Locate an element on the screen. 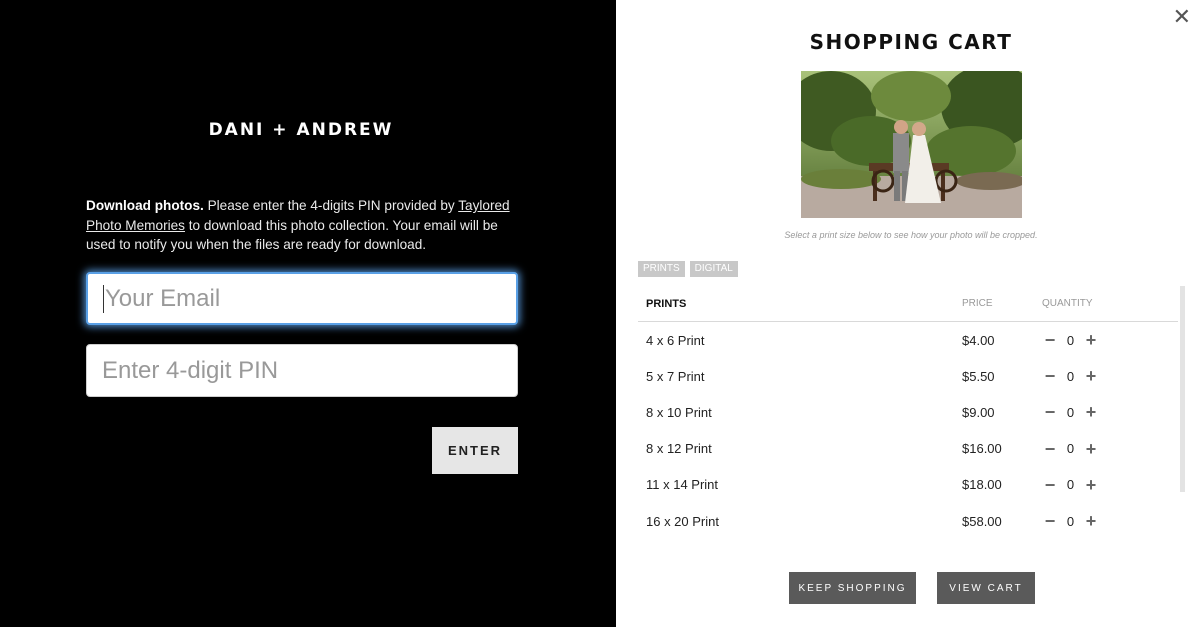  print-price: $9.00 is located at coordinates (978, 412).